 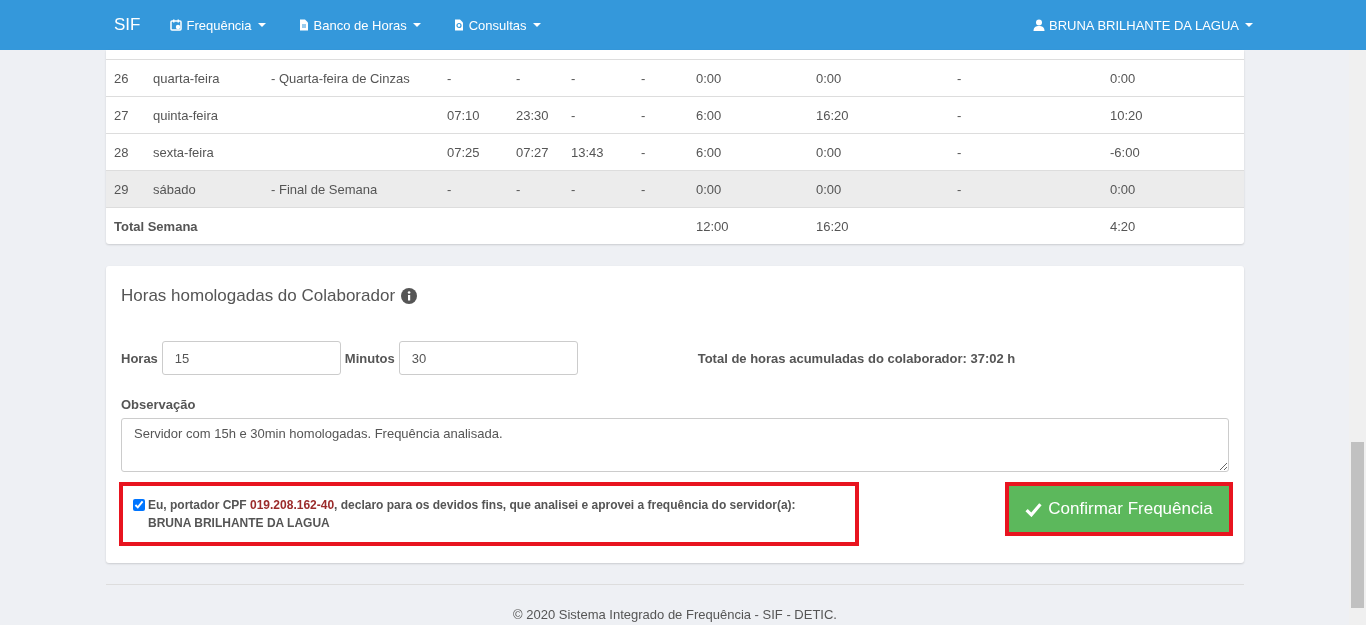 What do you see at coordinates (218, 25) in the screenshot?
I see `nav-menu: Frequência` at bounding box center [218, 25].